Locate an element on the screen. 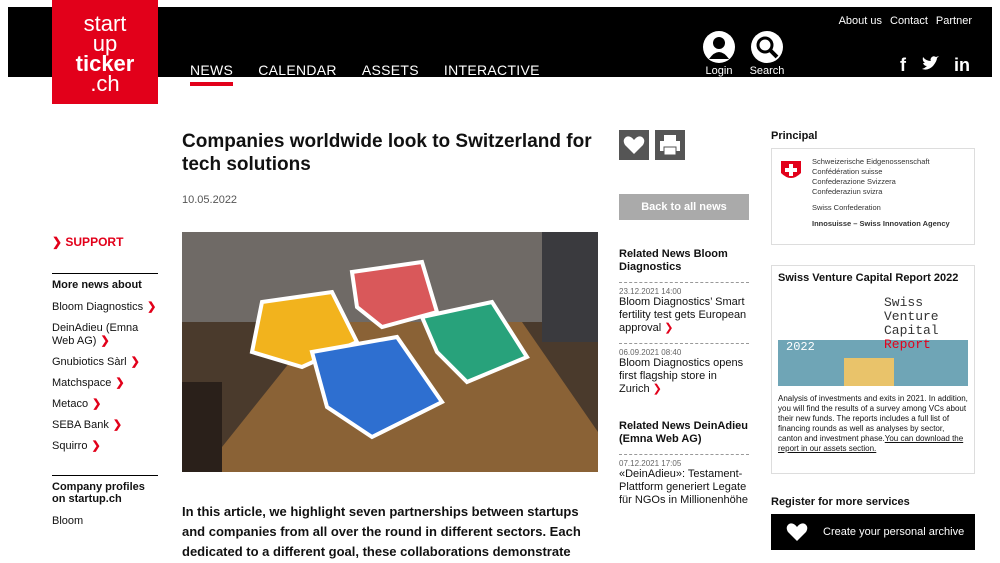 This screenshot has width=1000, height=563. news-link-seba: SEBA Bank ❯ is located at coordinates (105, 425).